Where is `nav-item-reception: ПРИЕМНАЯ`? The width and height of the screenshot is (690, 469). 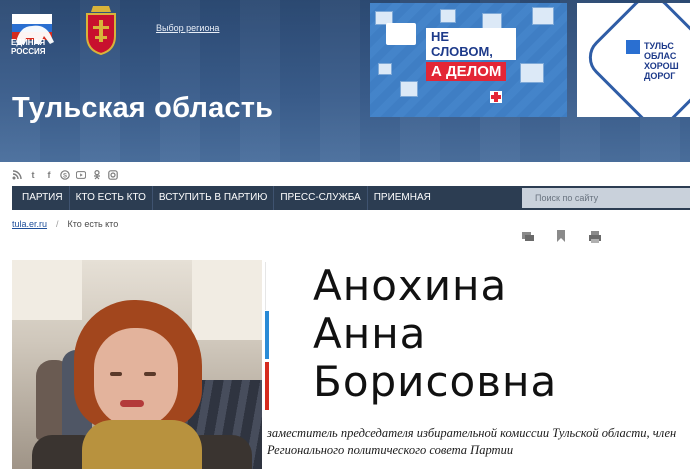 nav-item-reception: ПРИЕМНАЯ is located at coordinates (402, 198).